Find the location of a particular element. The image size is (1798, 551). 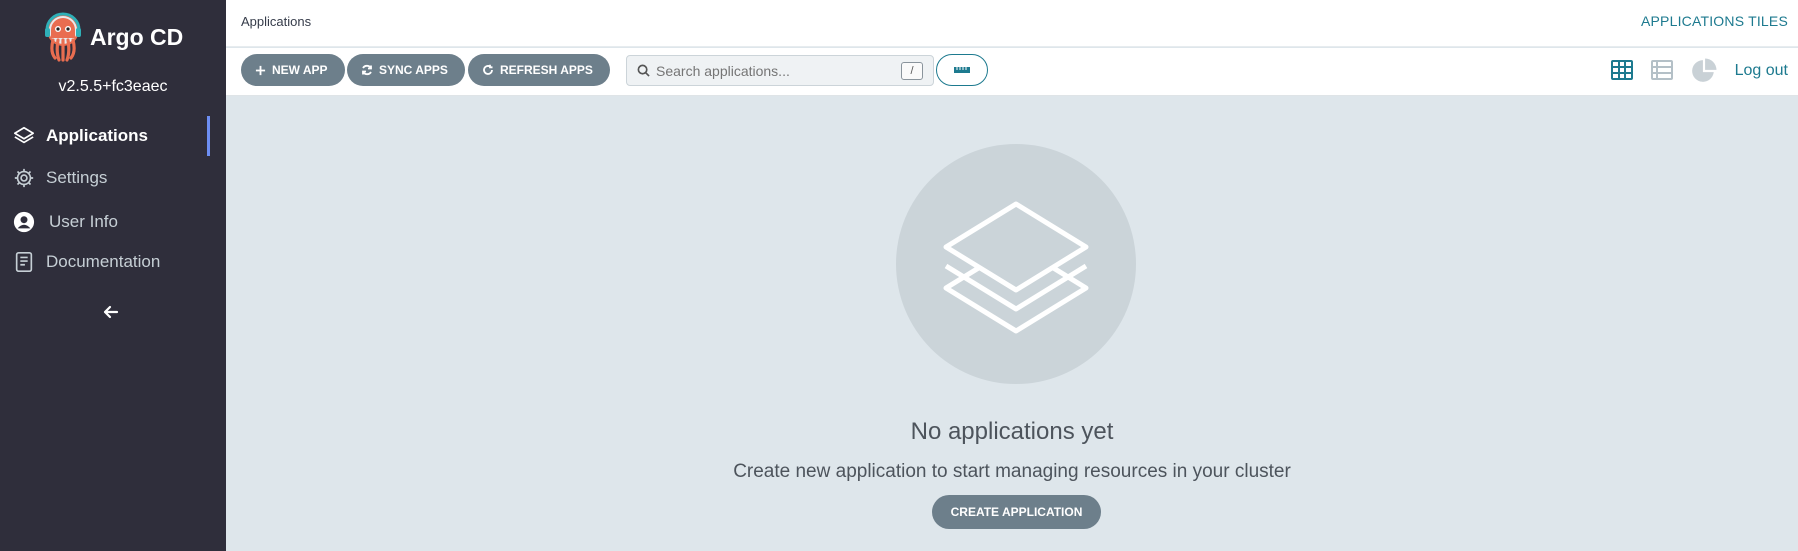

tiles-view-icon is located at coordinates (1622, 72).